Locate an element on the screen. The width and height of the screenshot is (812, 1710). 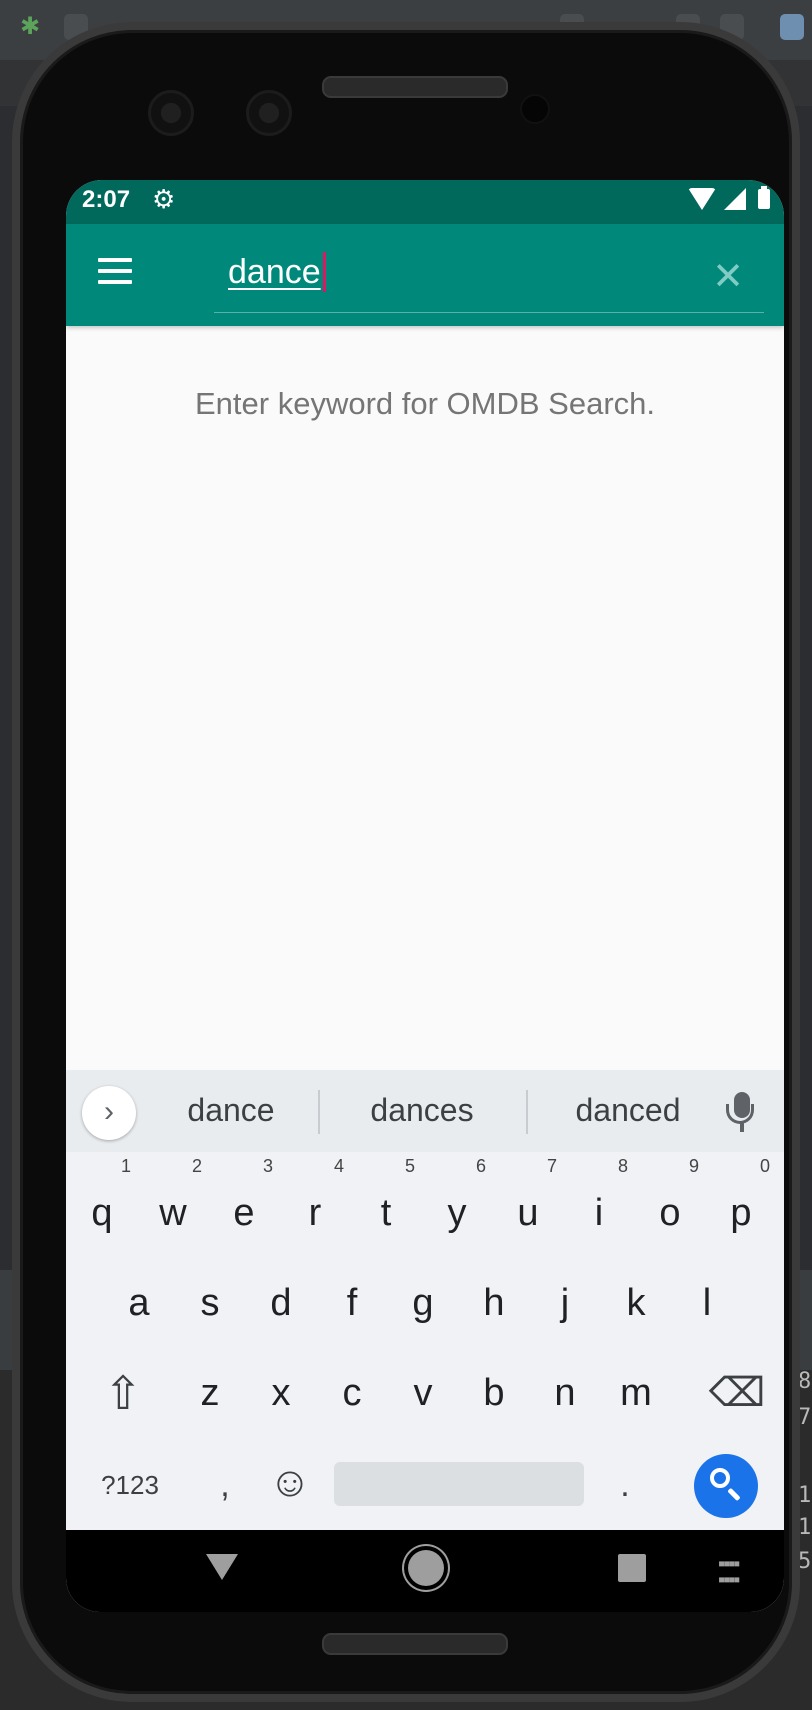
key-j: j is located at coordinates (565, 1303).